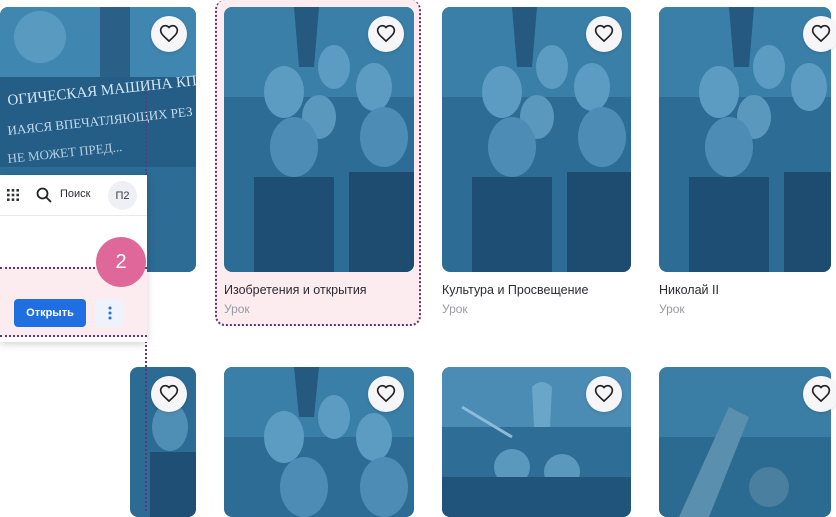 Image resolution: width=836 pixels, height=517 pixels. Describe the element at coordinates (122, 195) in the screenshot. I see `avatar: П2` at that location.